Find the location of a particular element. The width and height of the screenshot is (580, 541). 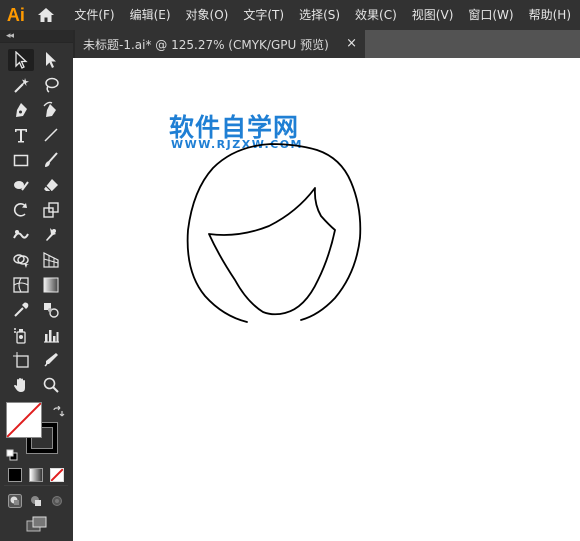

document-tab-bar: 未标题-1.ai* @ 125.27% (CMYK/GPU 预览) × is located at coordinates (326, 44).